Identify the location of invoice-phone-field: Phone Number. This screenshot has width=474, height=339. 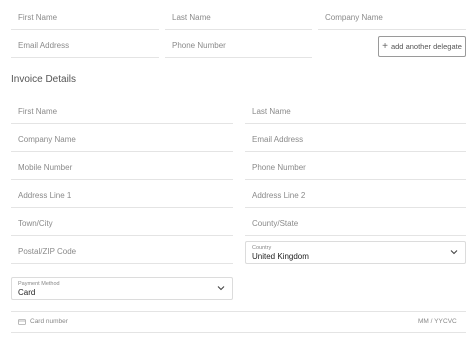
(355, 169).